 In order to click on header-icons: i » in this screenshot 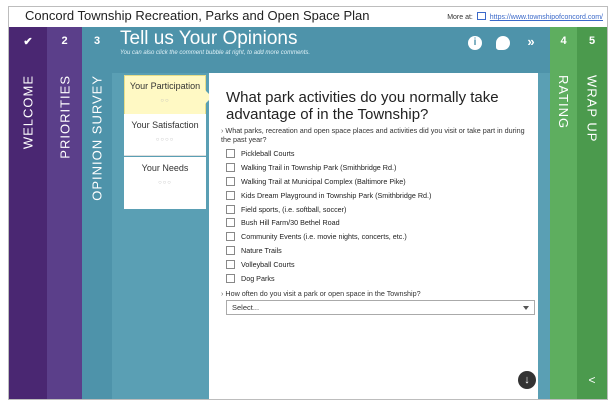, I will do `click(503, 42)`.